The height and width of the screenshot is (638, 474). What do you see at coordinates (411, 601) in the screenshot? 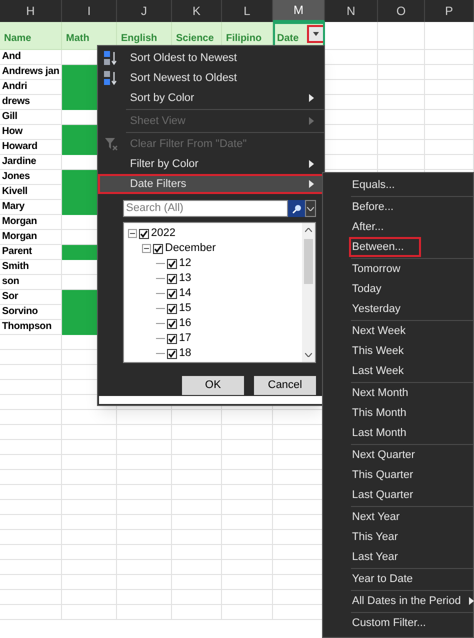
I see `menu-item: All Dates in the Period` at bounding box center [411, 601].